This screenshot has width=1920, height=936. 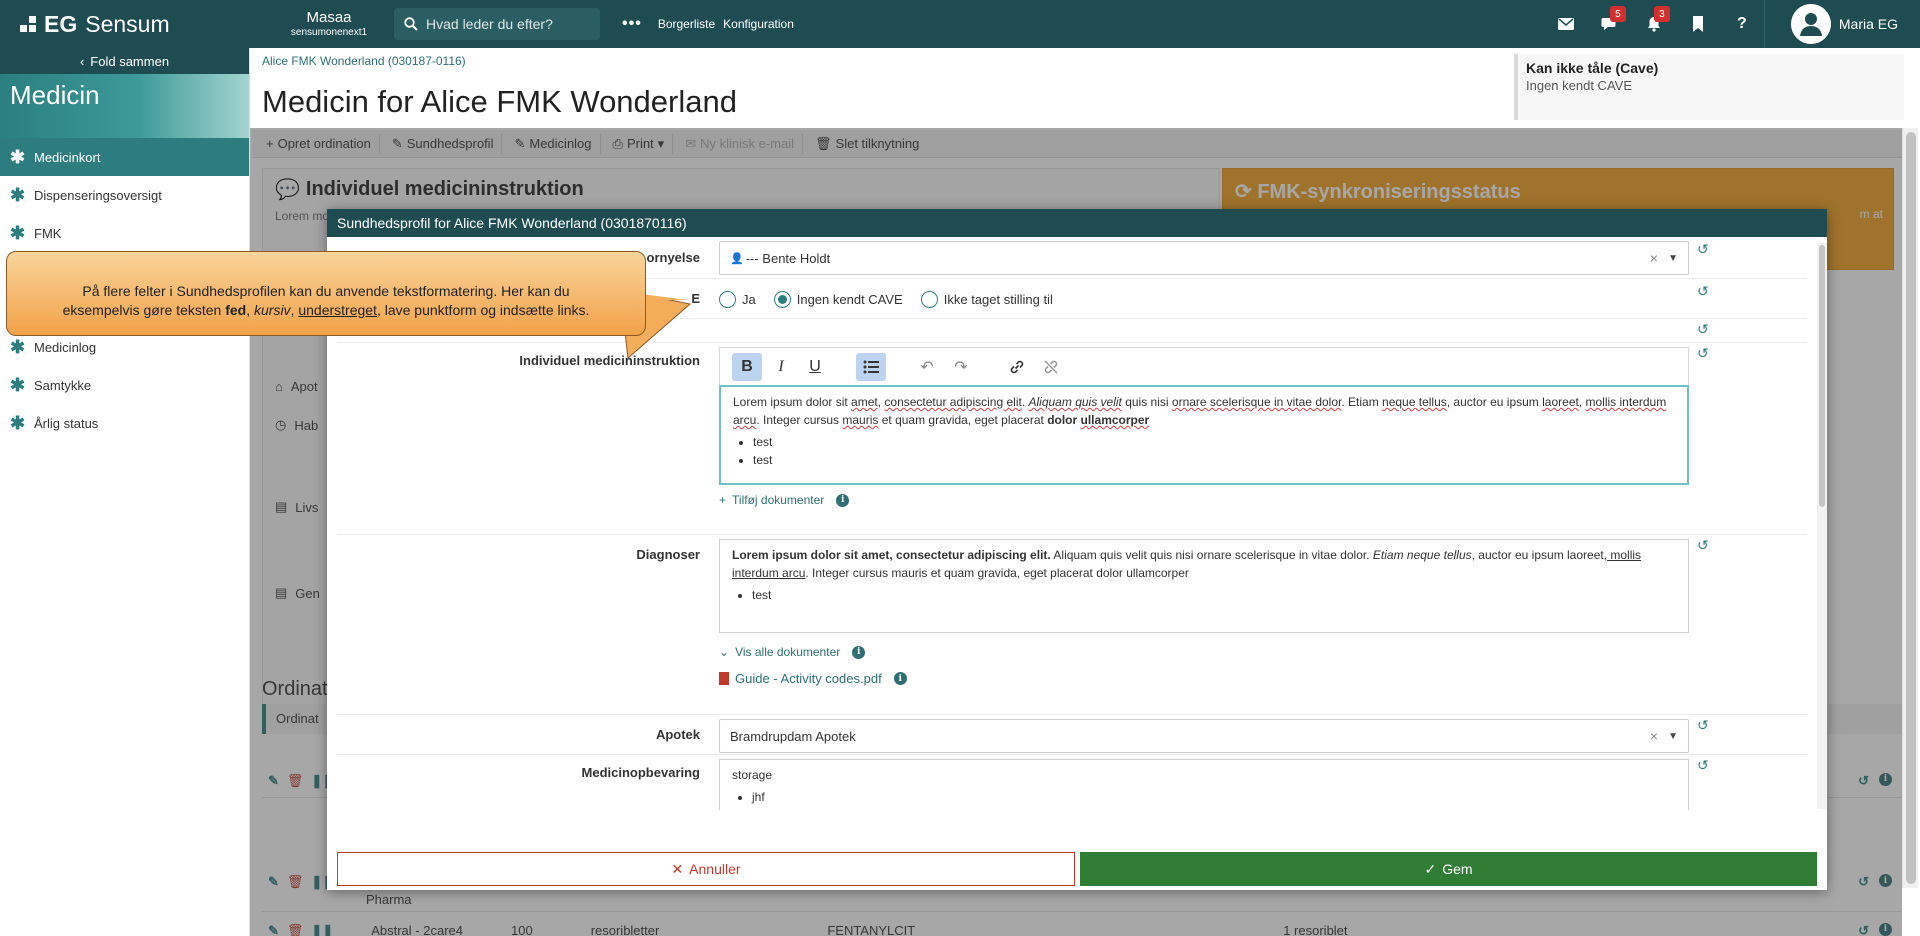 What do you see at coordinates (961, 367) in the screenshot?
I see `redo-button: ↷` at bounding box center [961, 367].